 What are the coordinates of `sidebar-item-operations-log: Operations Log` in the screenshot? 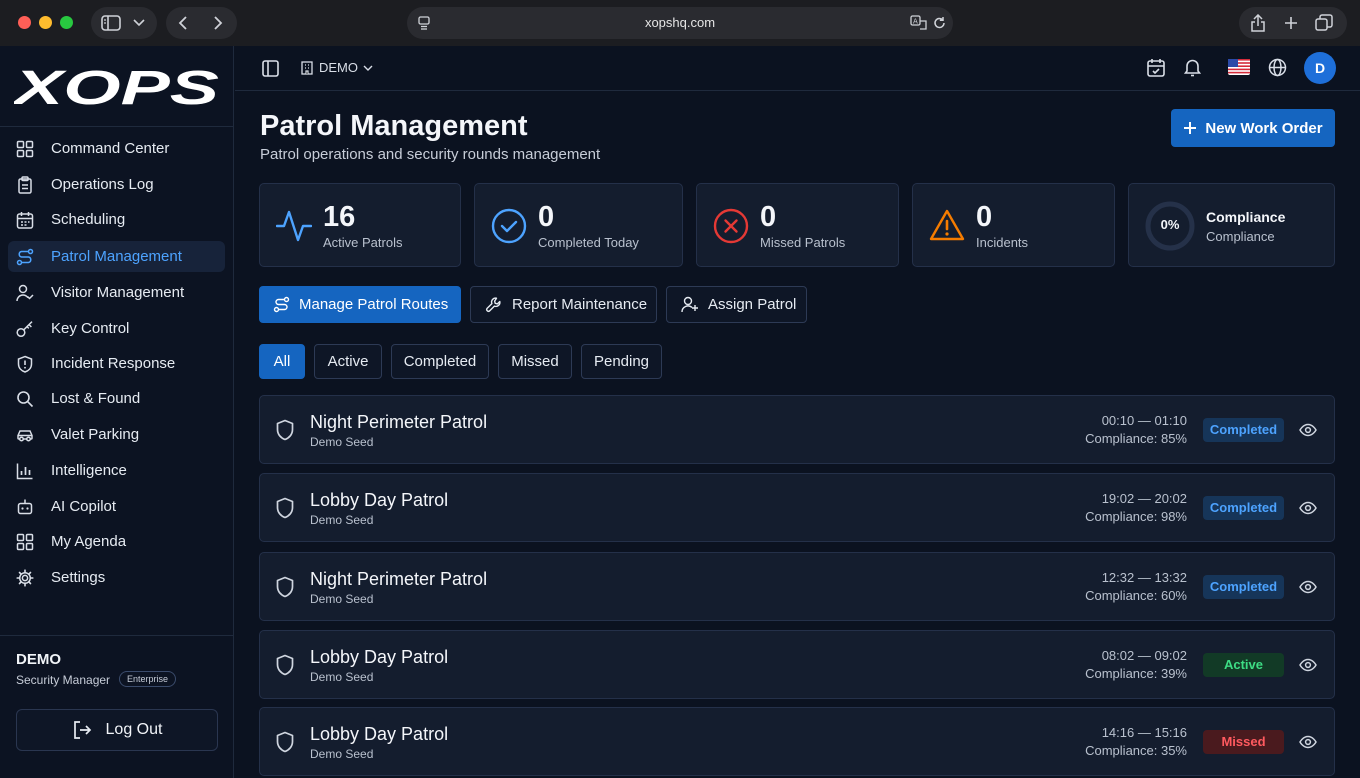 It's located at (116, 184).